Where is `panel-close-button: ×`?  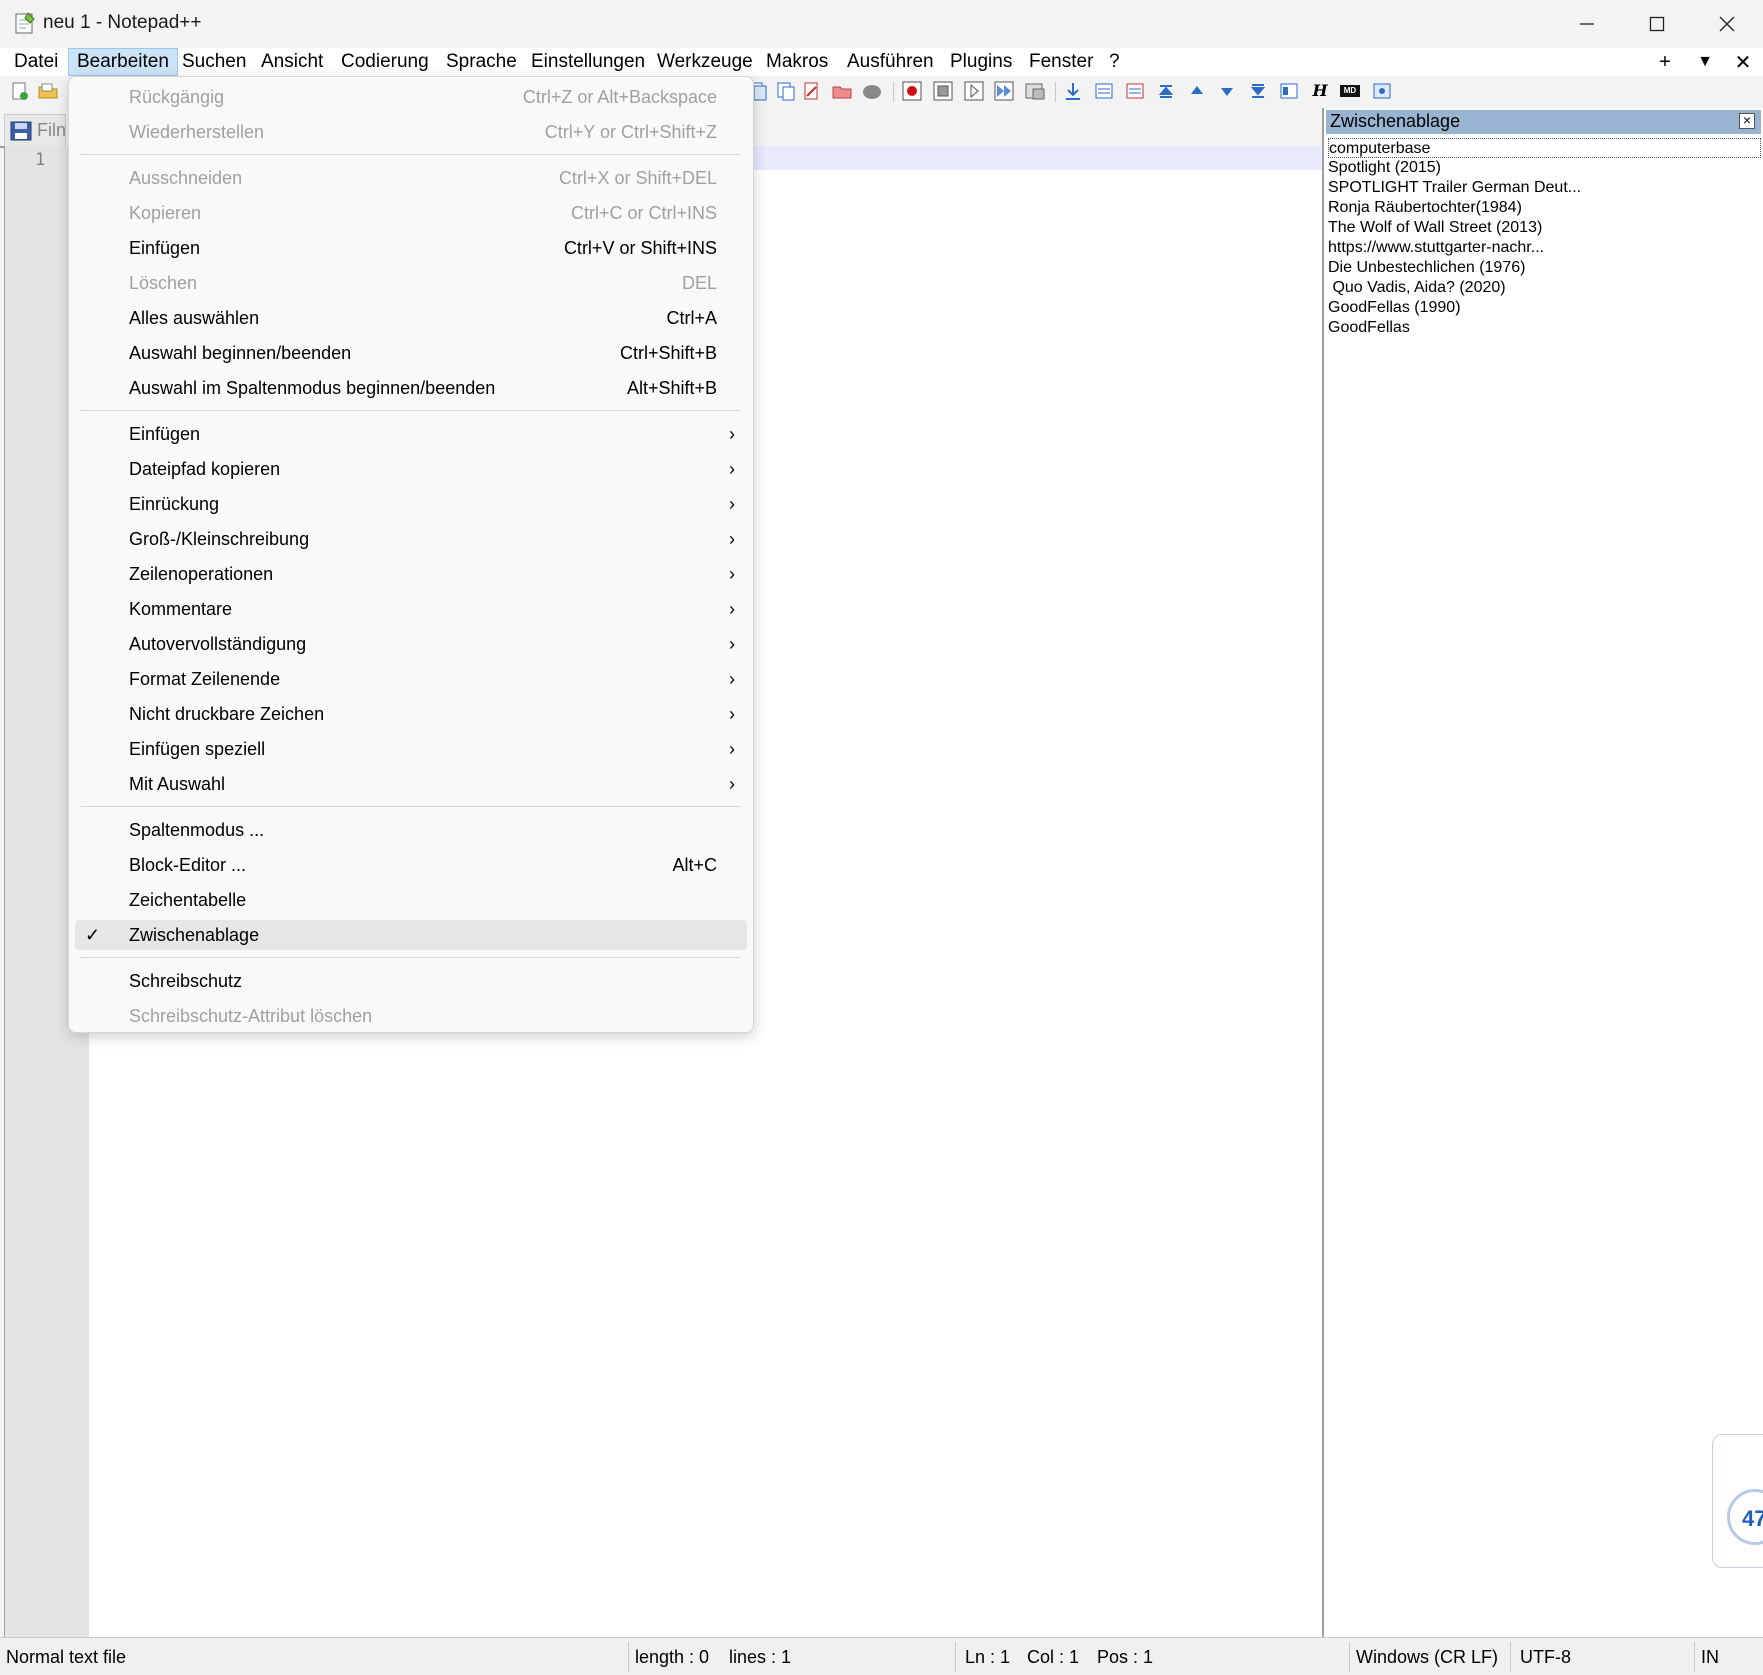
panel-close-button: × is located at coordinates (1747, 121).